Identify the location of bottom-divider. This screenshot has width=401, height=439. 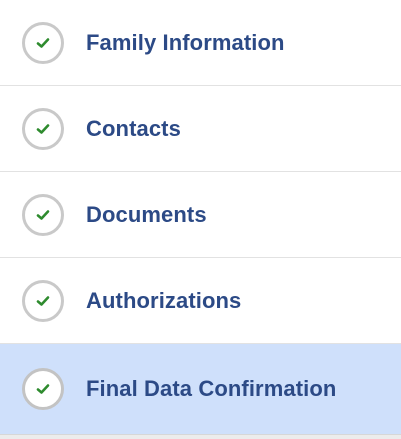
(200, 437).